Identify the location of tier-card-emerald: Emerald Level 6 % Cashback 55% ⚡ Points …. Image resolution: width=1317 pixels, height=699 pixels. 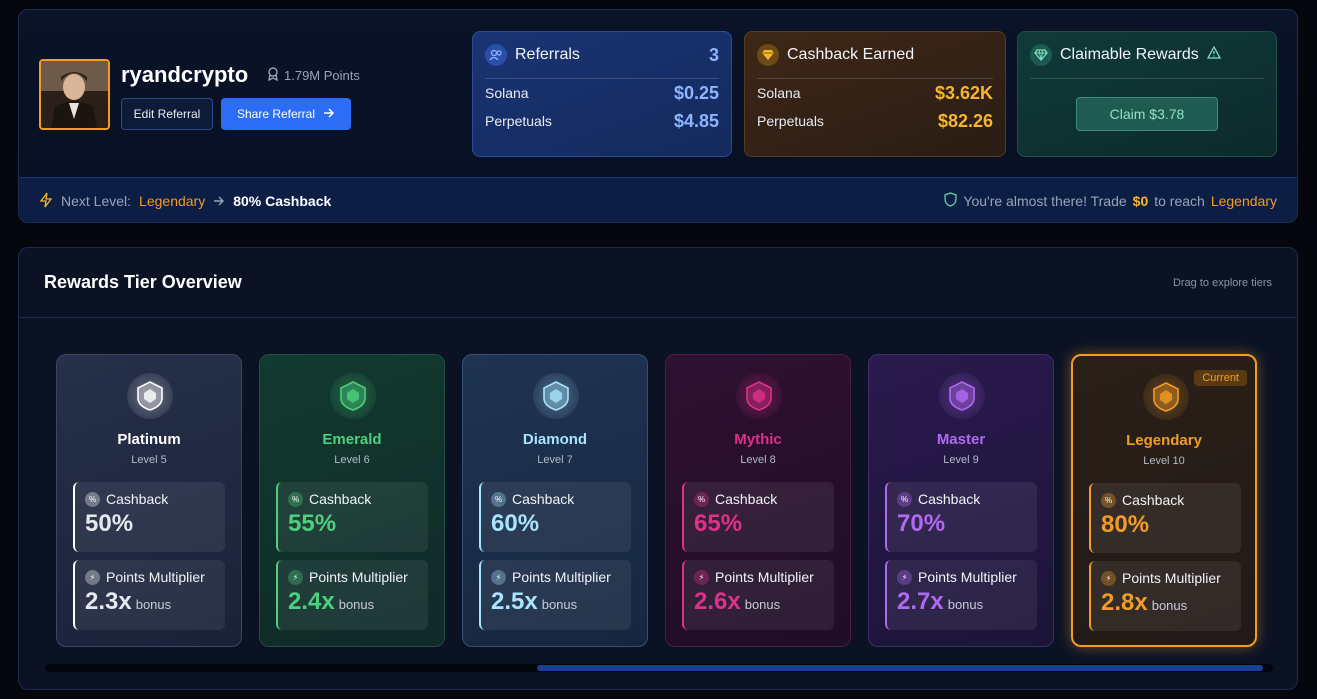
(352, 500).